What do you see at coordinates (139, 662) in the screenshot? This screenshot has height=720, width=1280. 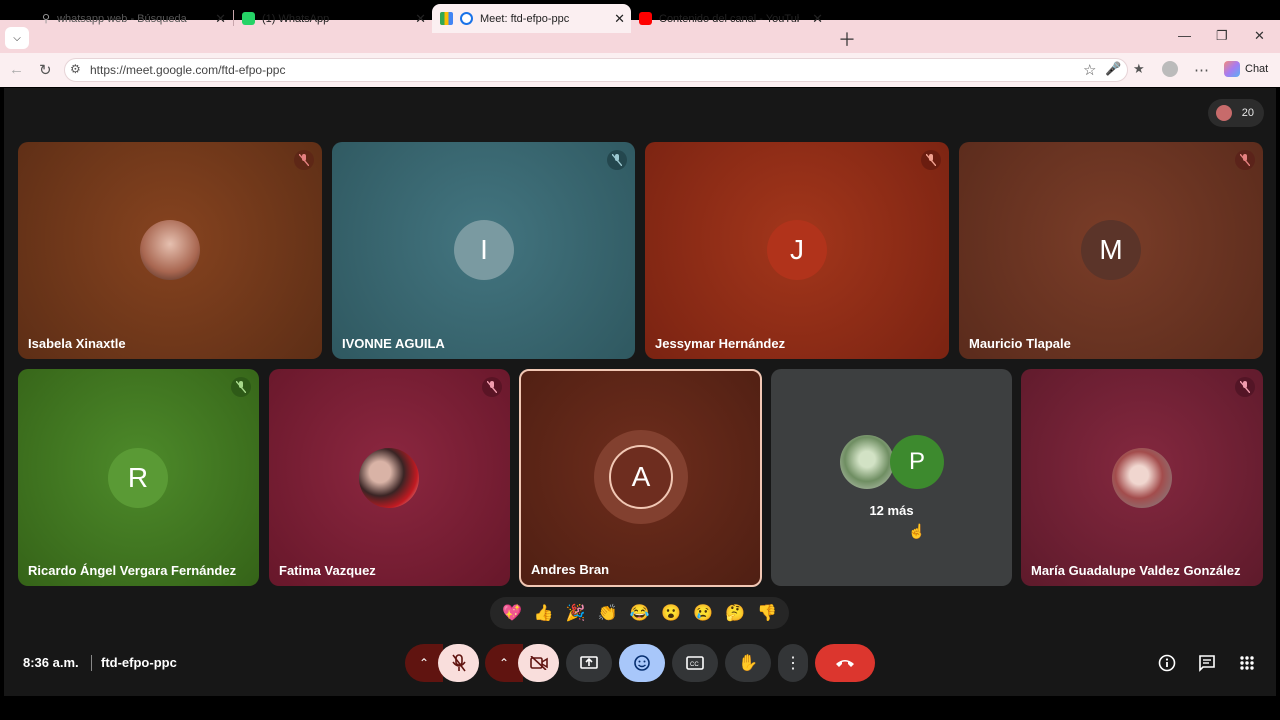 I see `meeting-code: ftd-efpo-ppc` at bounding box center [139, 662].